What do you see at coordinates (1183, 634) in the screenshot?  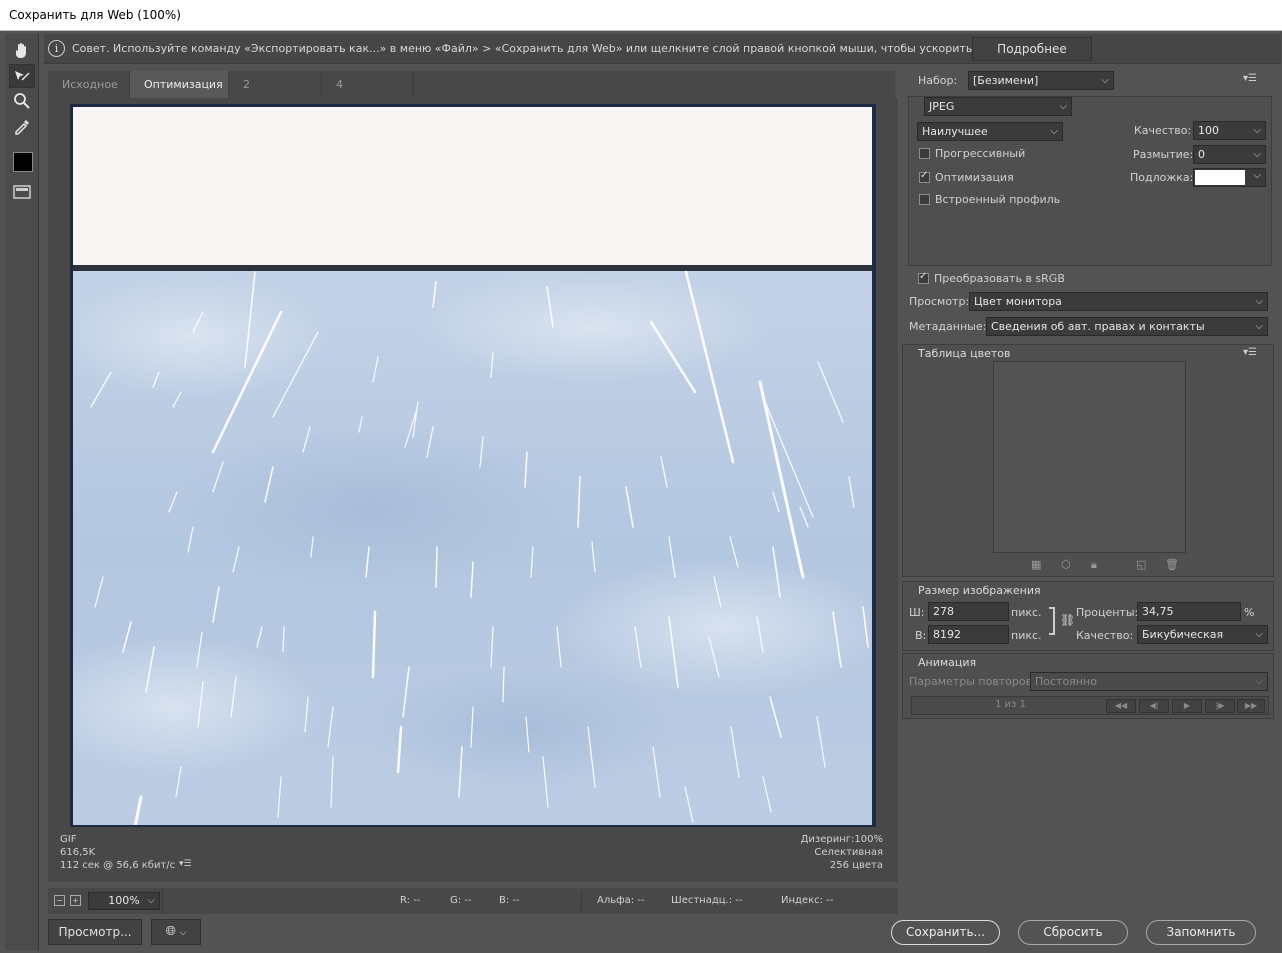 I see `resample-quality-value: Бикубическая` at bounding box center [1183, 634].